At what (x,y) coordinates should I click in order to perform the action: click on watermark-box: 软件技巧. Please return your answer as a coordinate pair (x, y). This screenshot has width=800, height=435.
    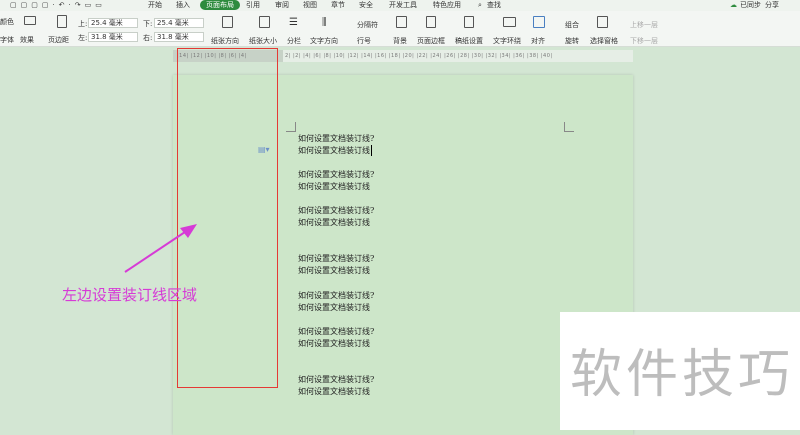
    Looking at the image, I should click on (680, 371).